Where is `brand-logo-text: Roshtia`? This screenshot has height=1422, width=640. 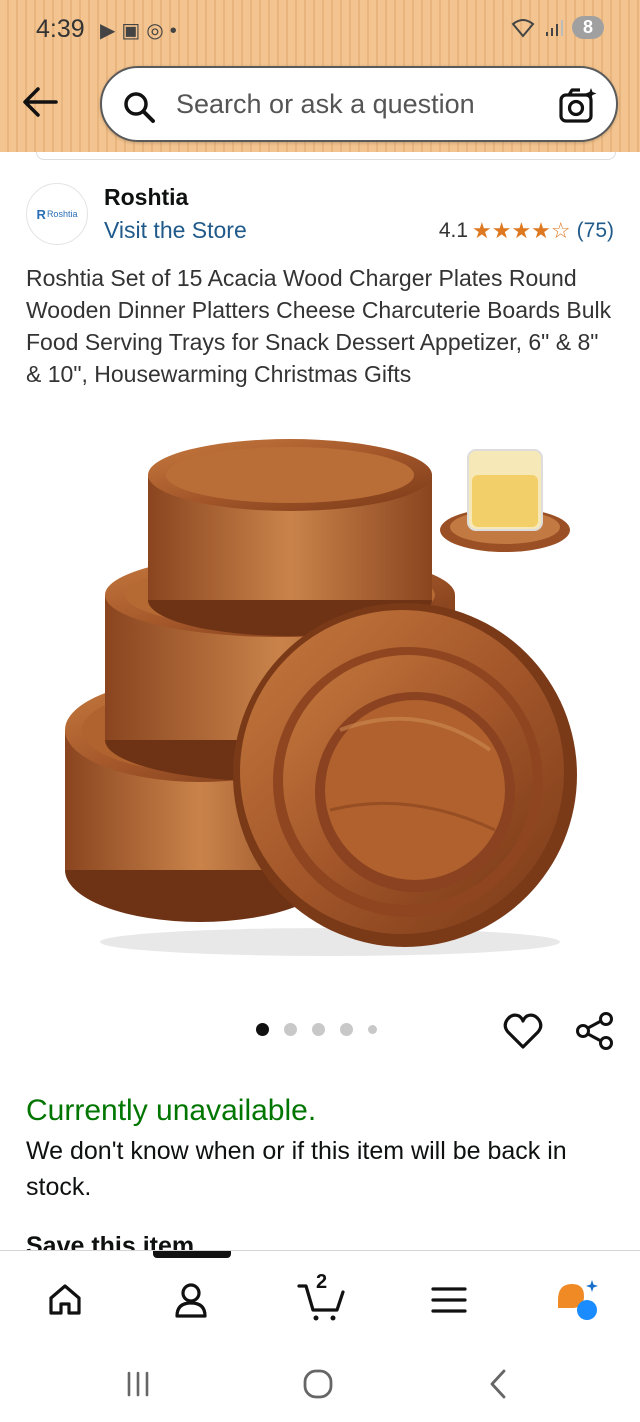
brand-logo-text: Roshtia is located at coordinates (62, 214).